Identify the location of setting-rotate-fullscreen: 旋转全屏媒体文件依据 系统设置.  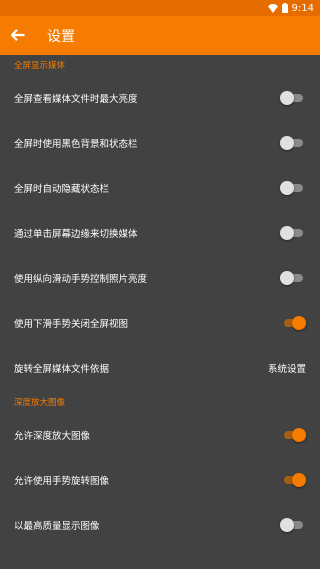
(160, 367).